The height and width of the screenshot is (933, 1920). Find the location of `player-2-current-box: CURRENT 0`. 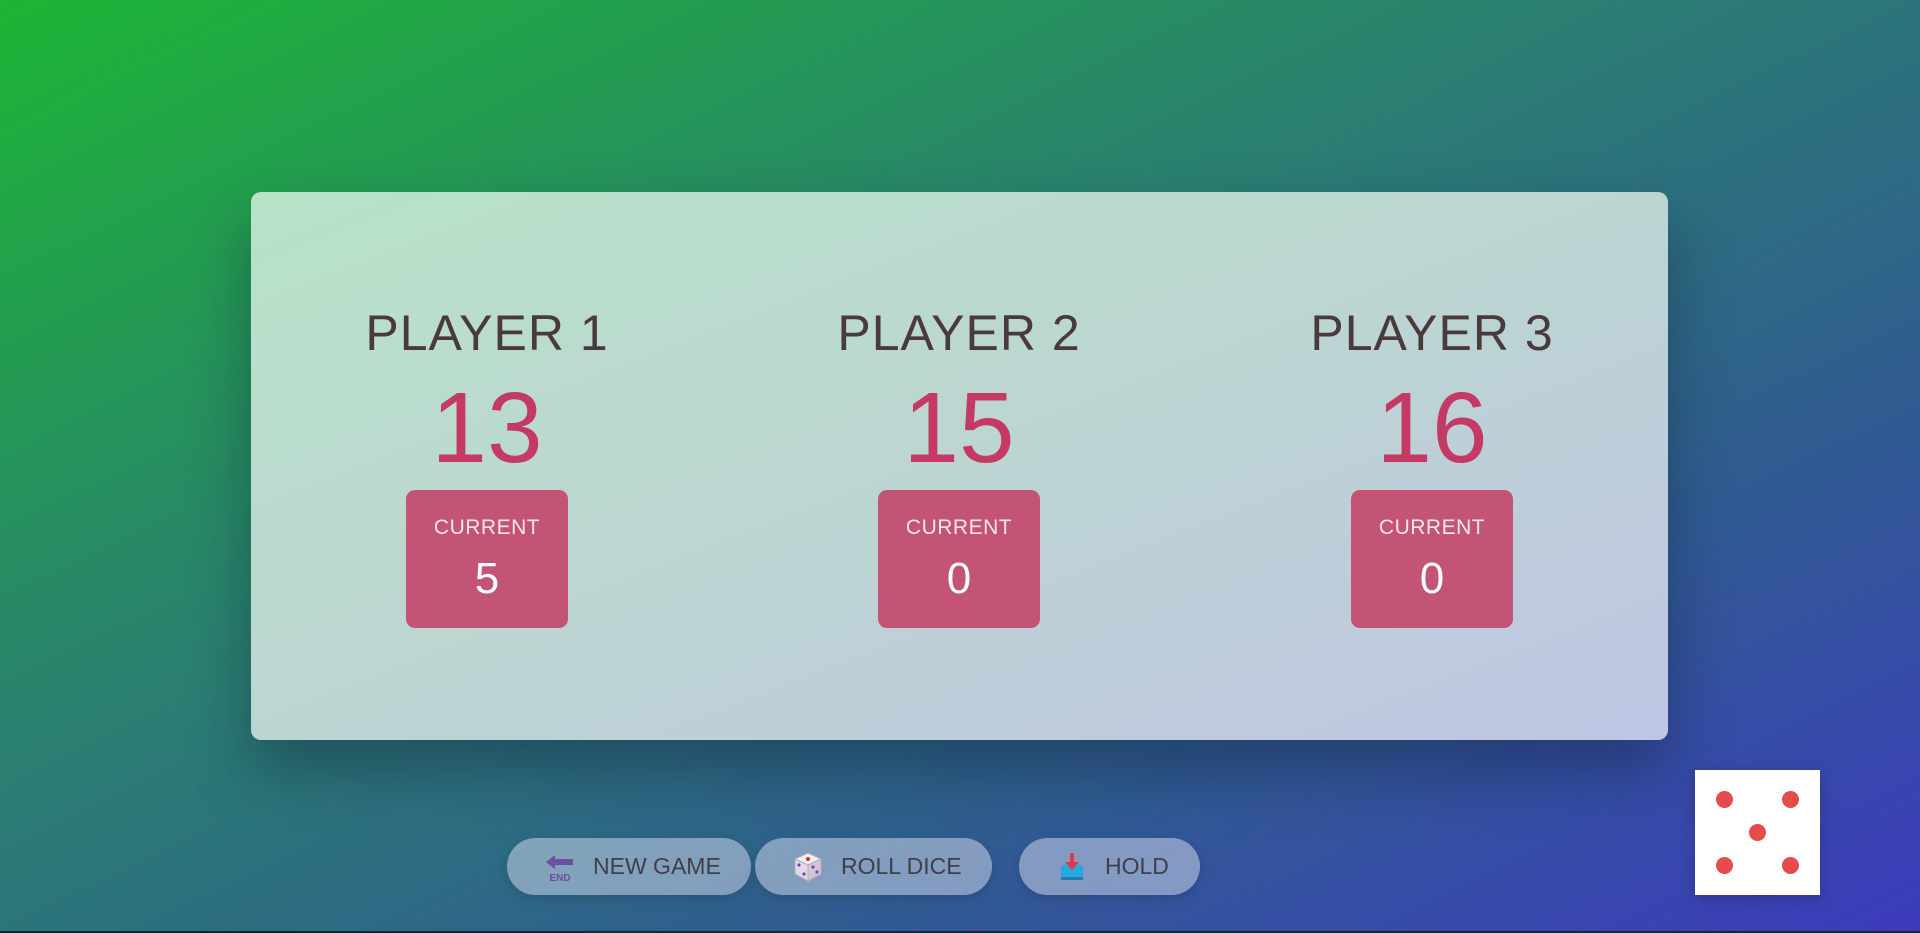

player-2-current-box: CURRENT 0 is located at coordinates (959, 559).